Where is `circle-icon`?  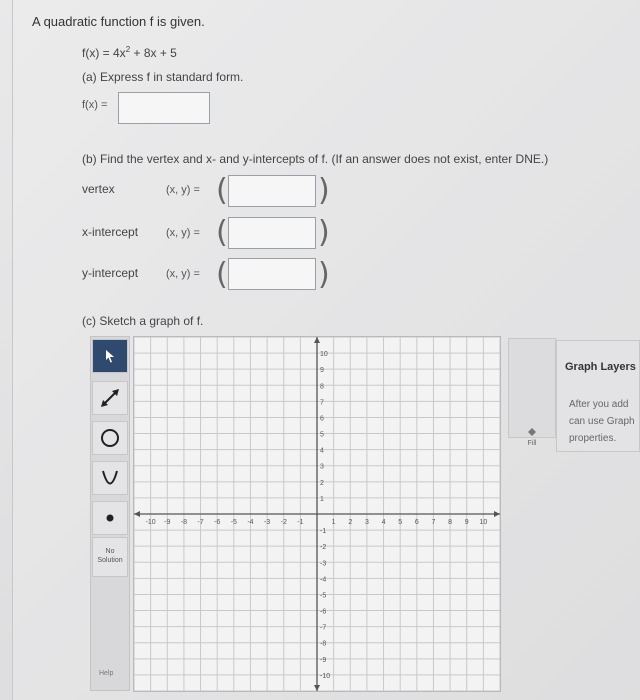
circle-icon is located at coordinates (110, 438).